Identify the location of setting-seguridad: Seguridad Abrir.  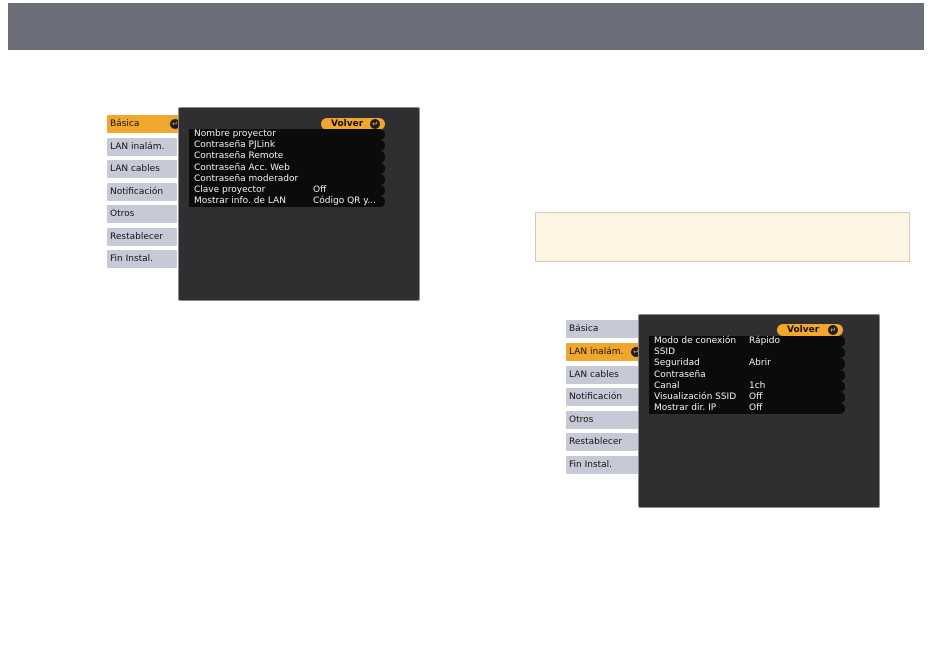
(747, 364).